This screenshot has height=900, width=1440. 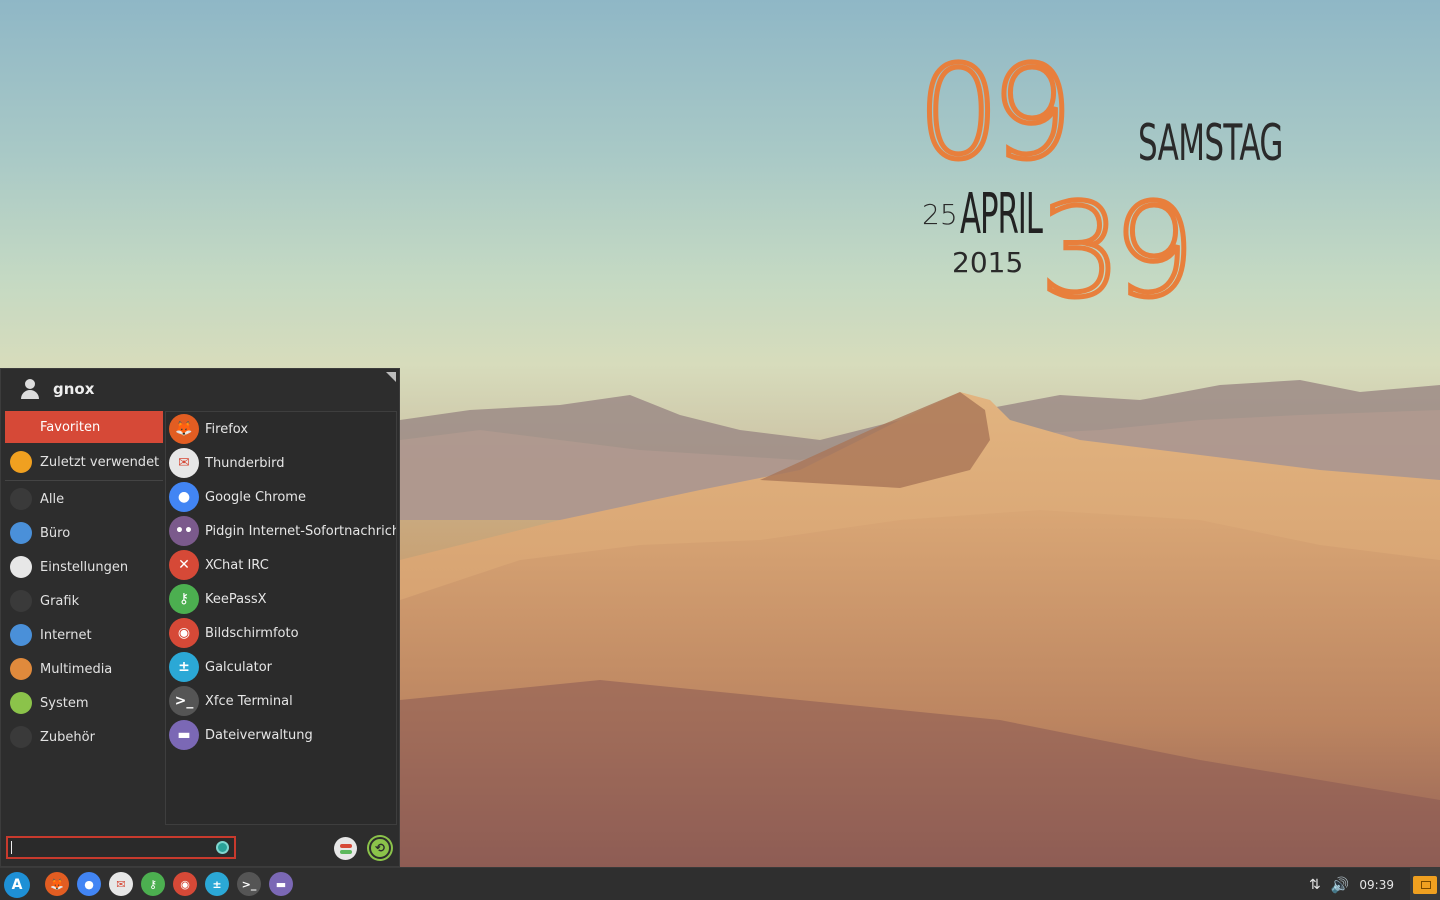 I want to click on category-label: Büro, so click(x=55, y=533).